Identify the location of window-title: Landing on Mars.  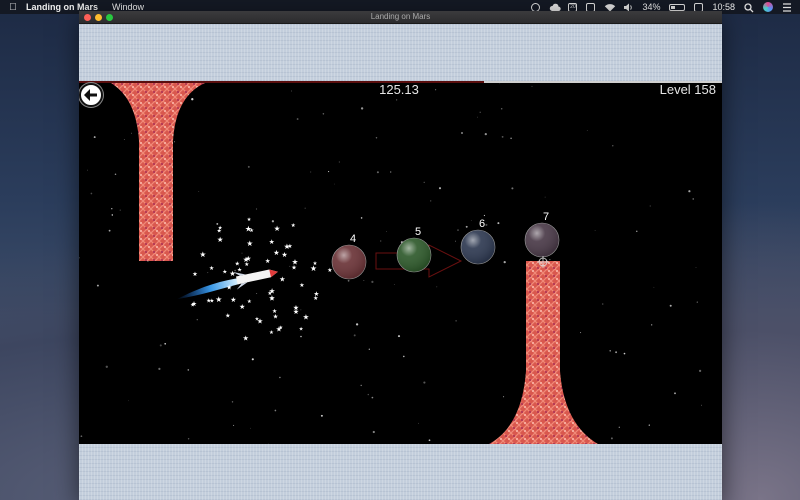
(400, 16).